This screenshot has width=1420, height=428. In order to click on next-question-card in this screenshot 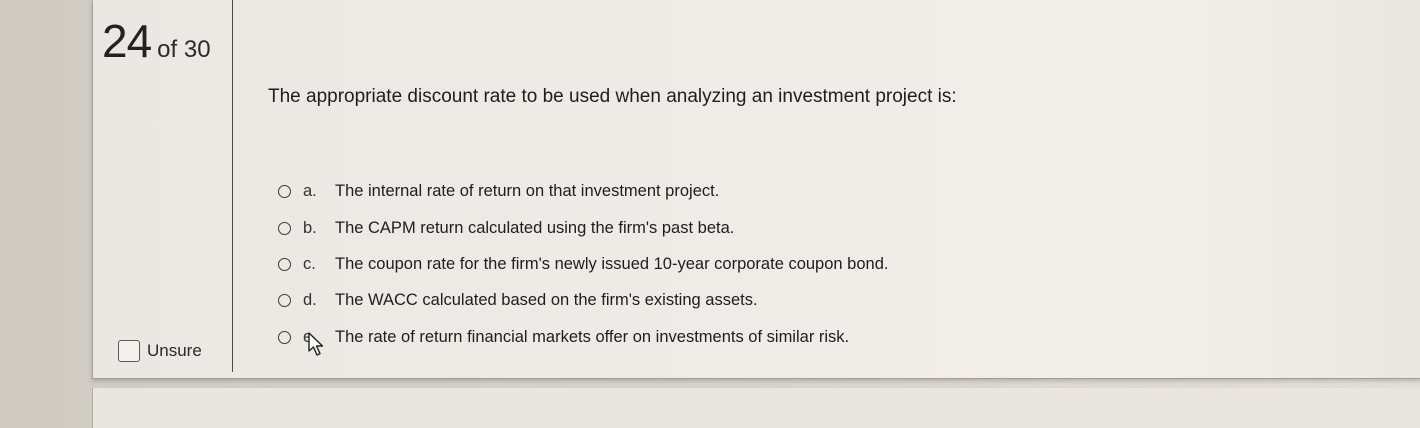, I will do `click(756, 408)`.